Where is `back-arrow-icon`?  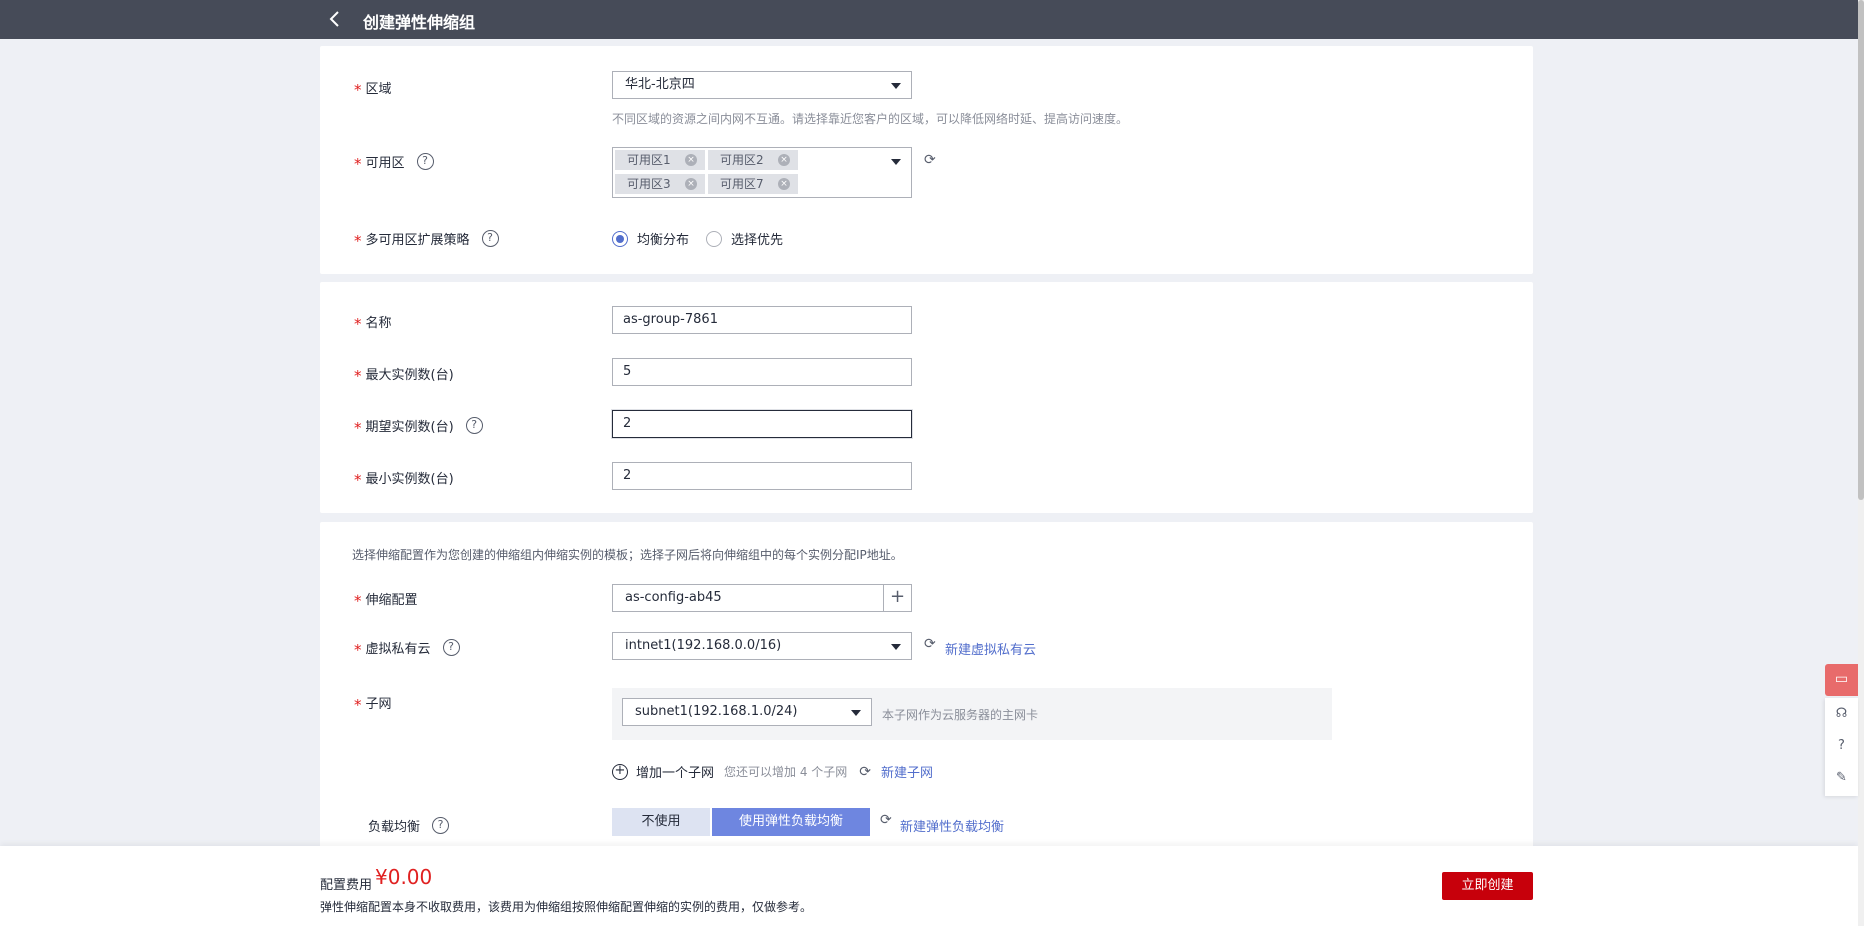
back-arrow-icon is located at coordinates (335, 19).